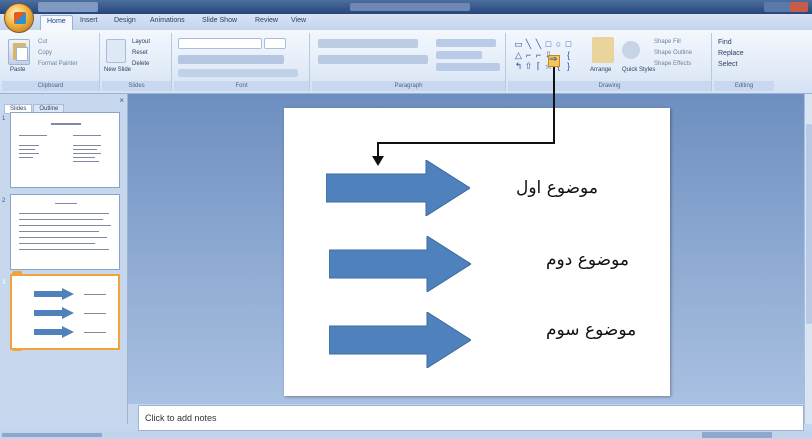 The height and width of the screenshot is (439, 812). Describe the element at coordinates (809, 224) in the screenshot. I see `scrollbar-thumb` at that location.